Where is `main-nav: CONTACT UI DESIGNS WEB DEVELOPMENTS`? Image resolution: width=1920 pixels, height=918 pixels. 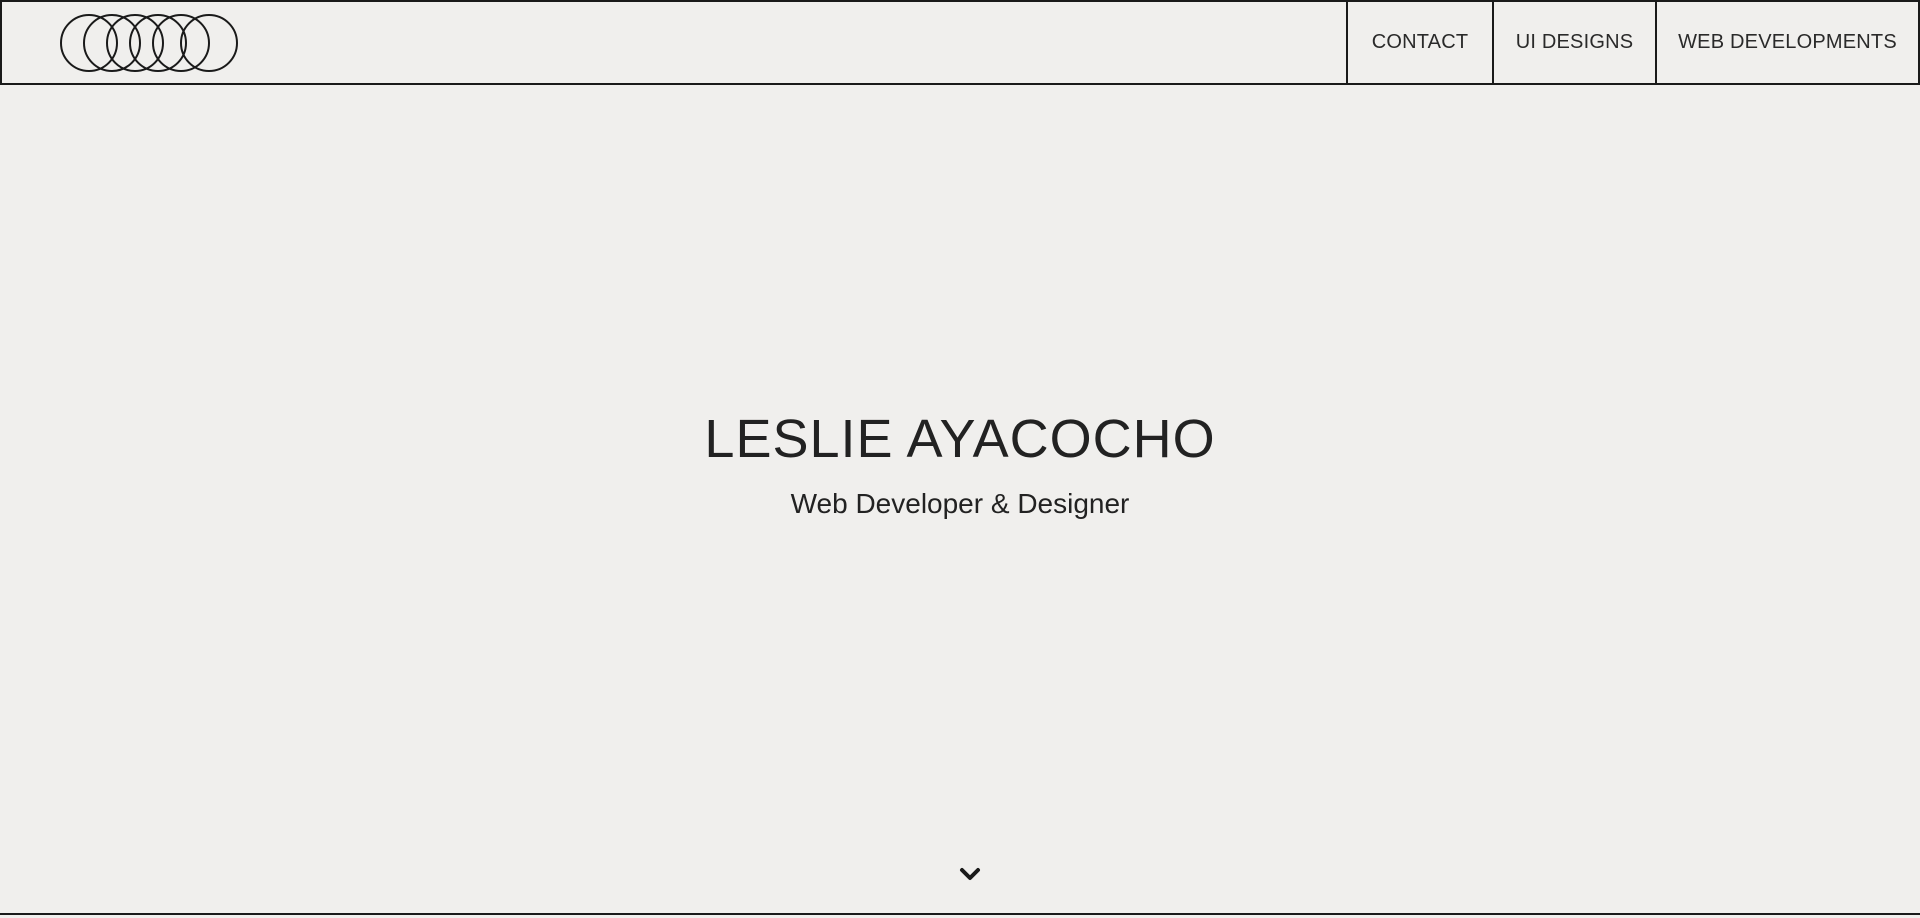 main-nav: CONTACT UI DESIGNS WEB DEVELOPMENTS is located at coordinates (1632, 42).